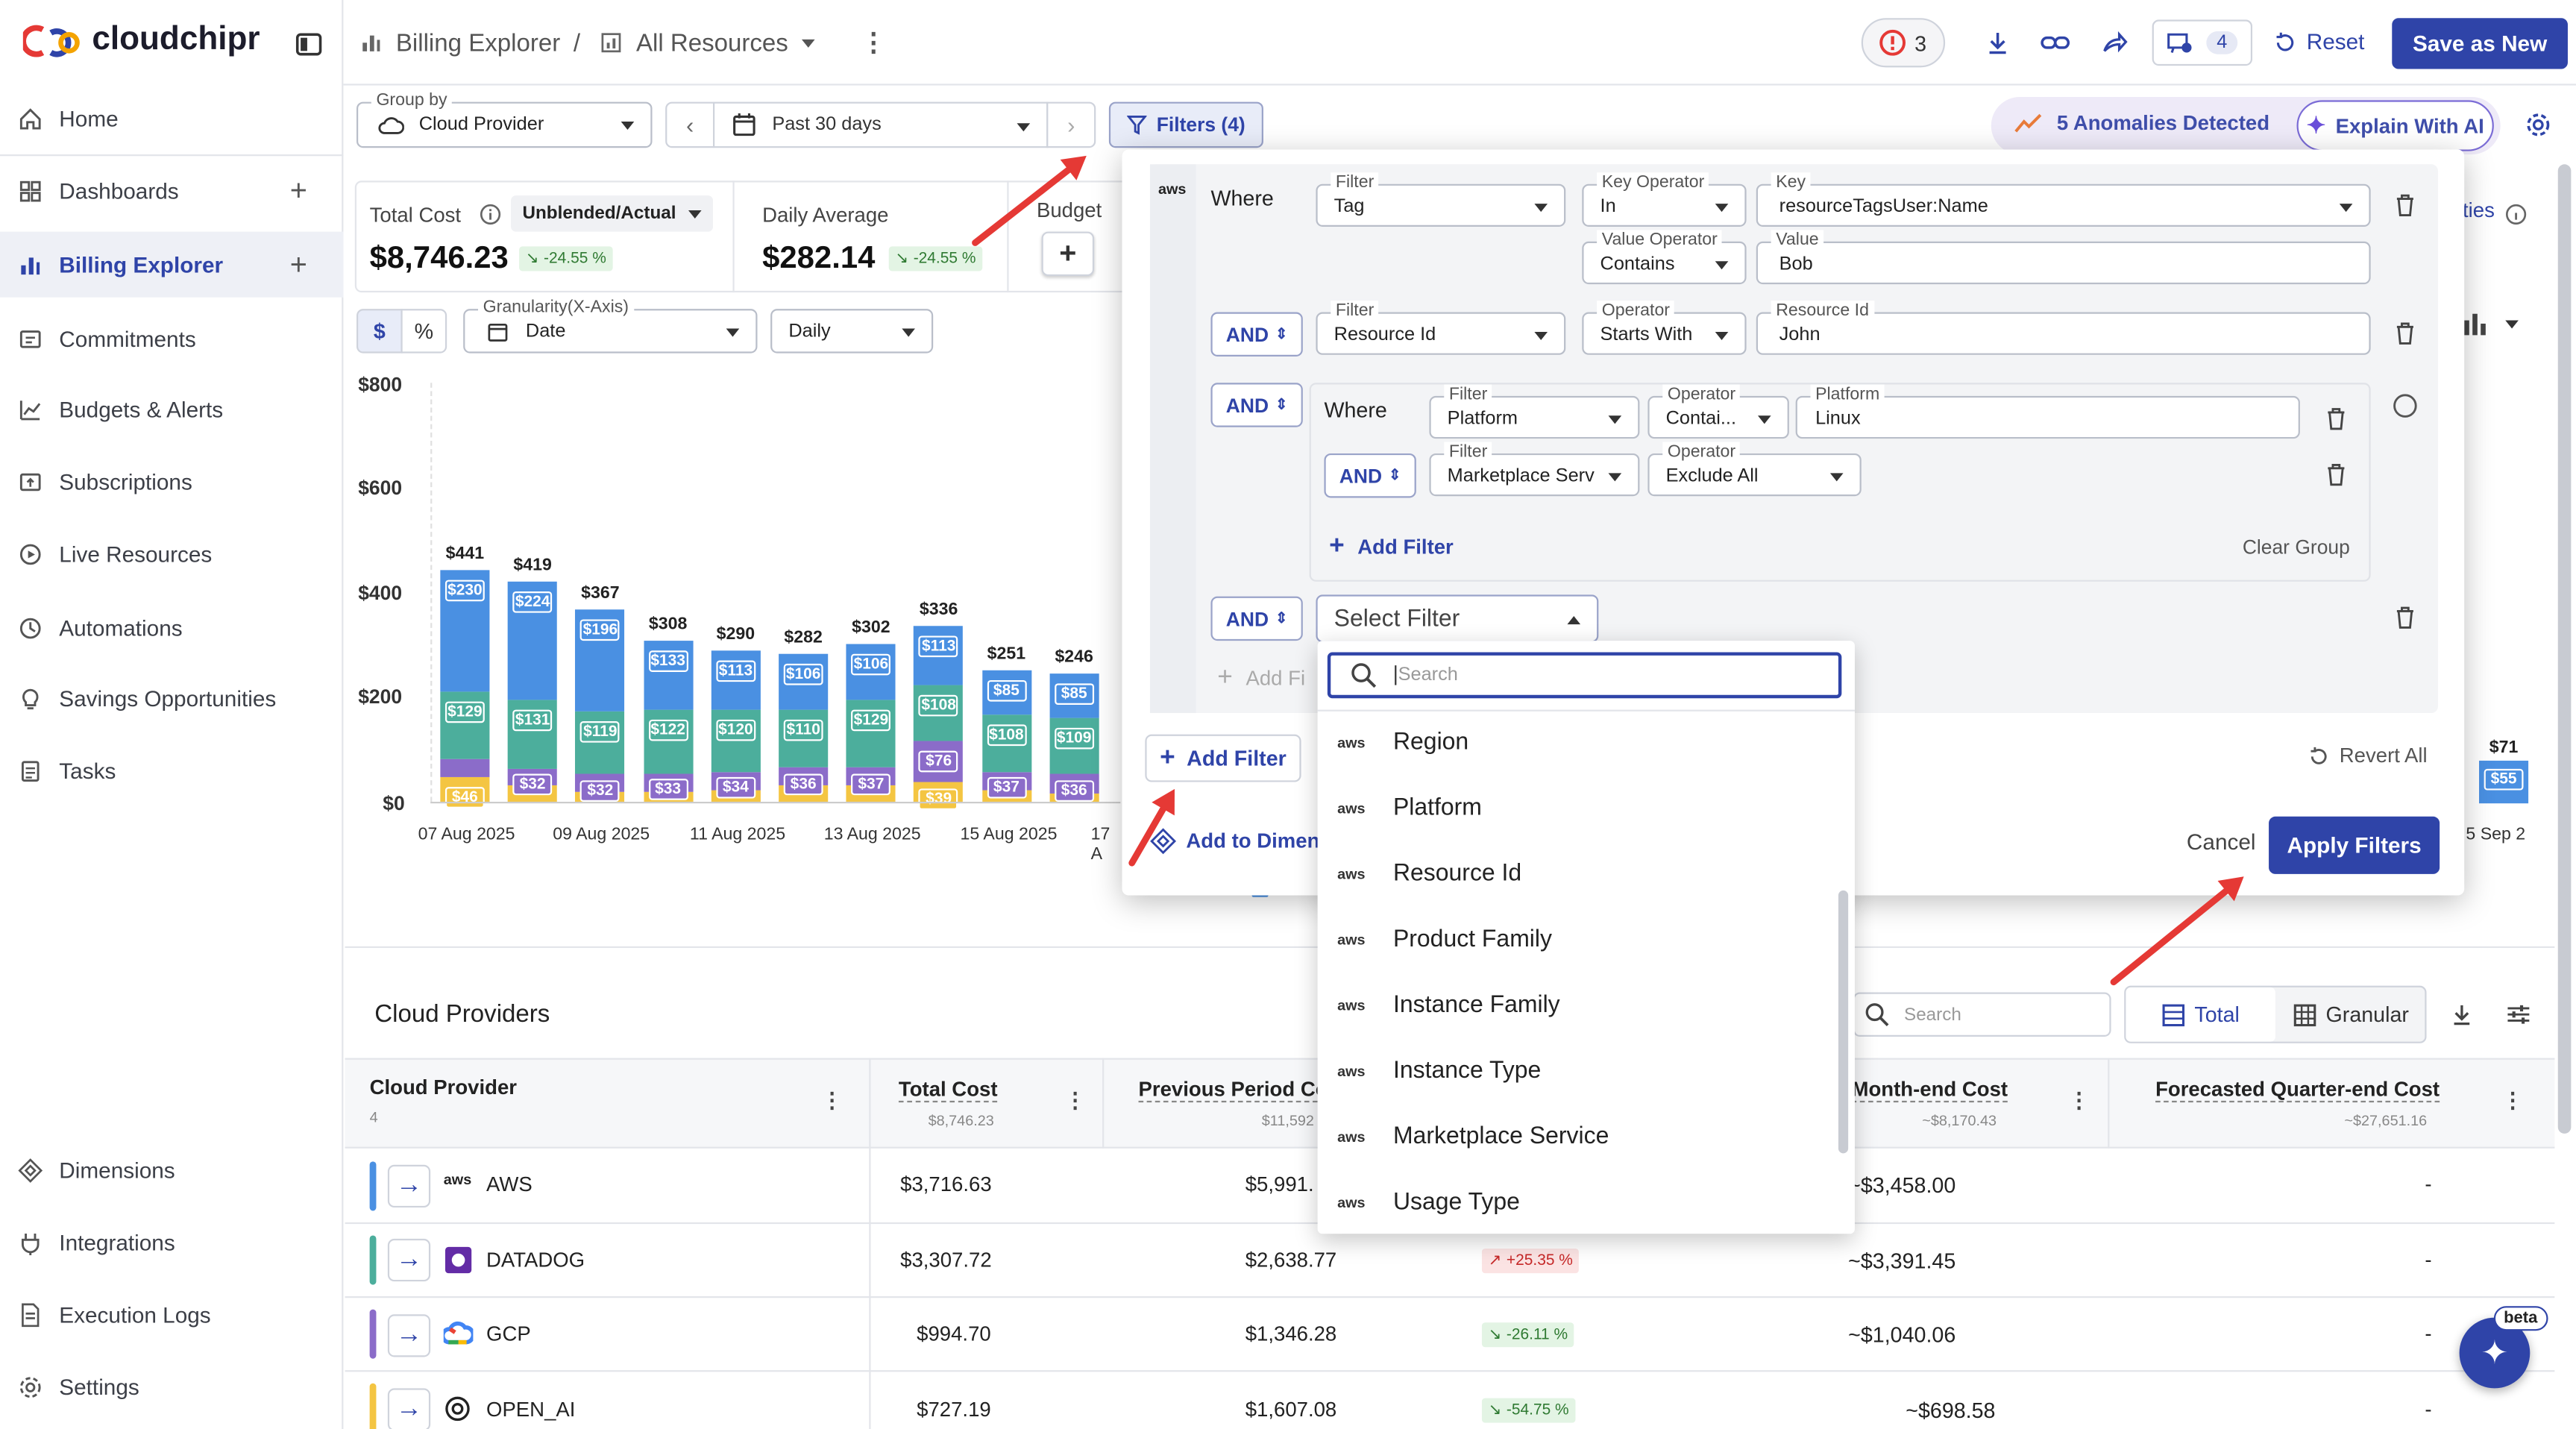 This screenshot has height=1429, width=2576. What do you see at coordinates (2063, 257) in the screenshot?
I see `value-input: Value Bob` at bounding box center [2063, 257].